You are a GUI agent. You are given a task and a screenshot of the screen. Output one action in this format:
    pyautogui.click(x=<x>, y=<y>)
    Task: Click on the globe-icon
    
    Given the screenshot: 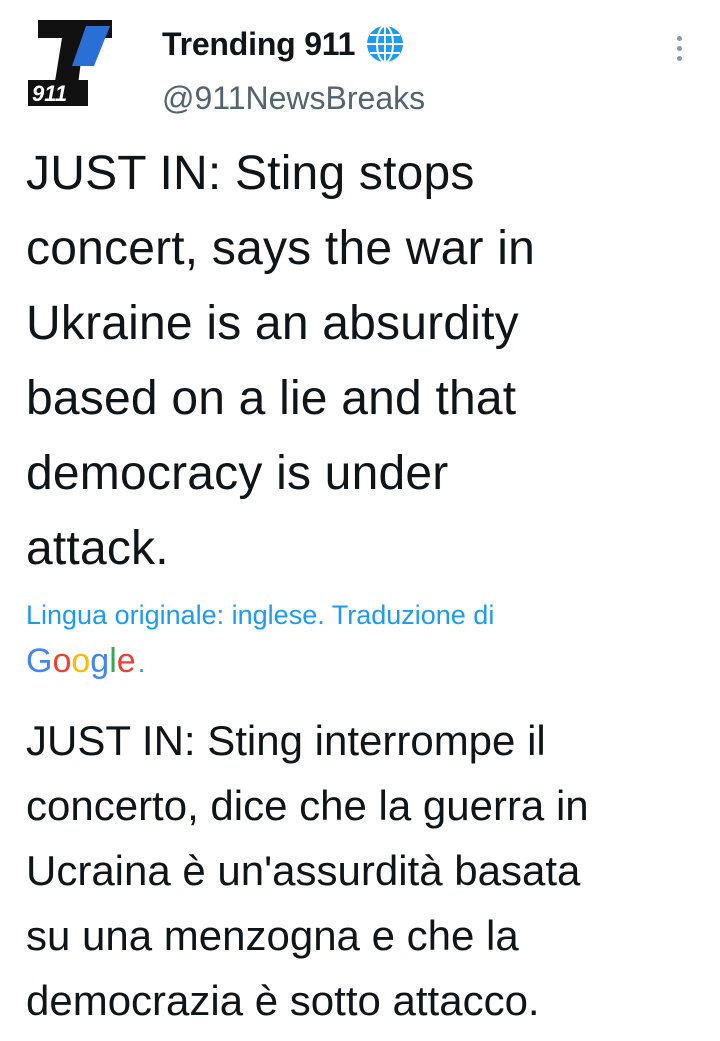 What is the action you would take?
    pyautogui.click(x=385, y=44)
    